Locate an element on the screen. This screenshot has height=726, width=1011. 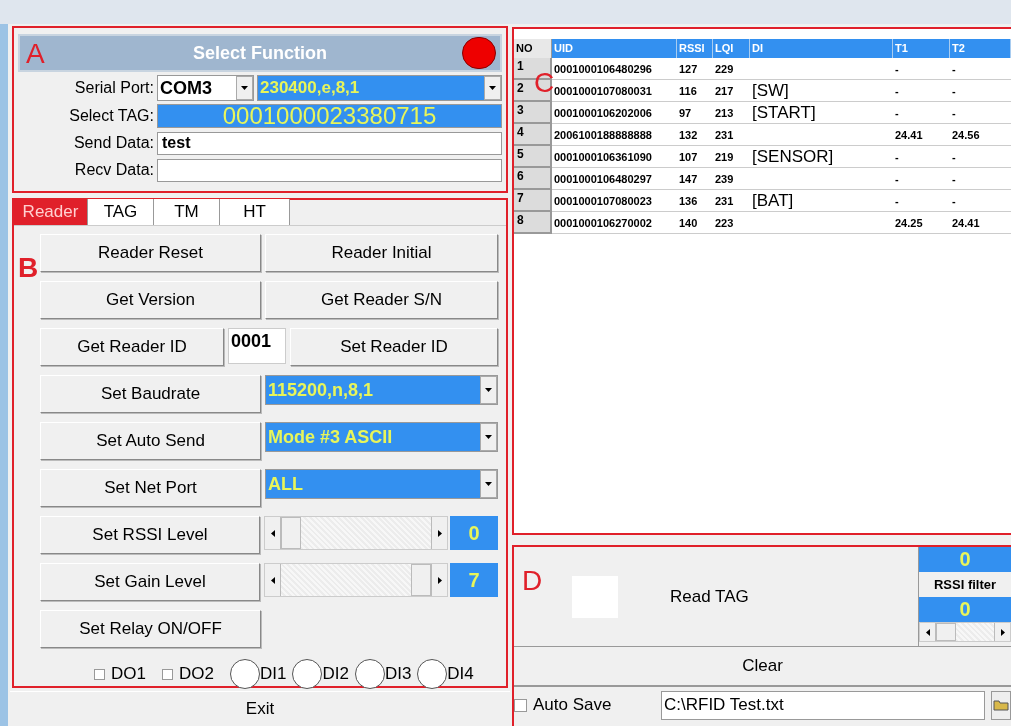
table-cell: 24.25 is located at coordinates (921, 223).